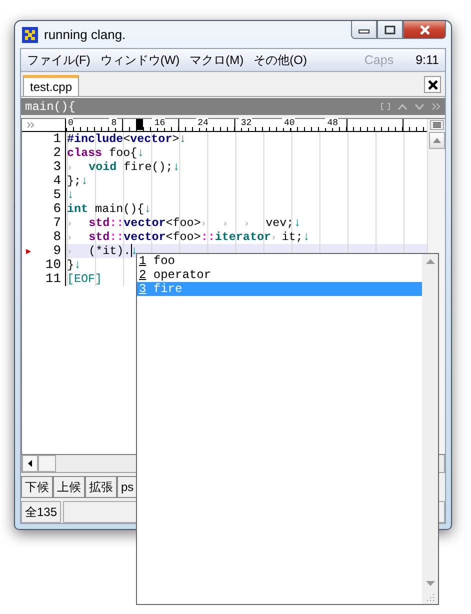  I want to click on line-number: 9, so click(57, 251).